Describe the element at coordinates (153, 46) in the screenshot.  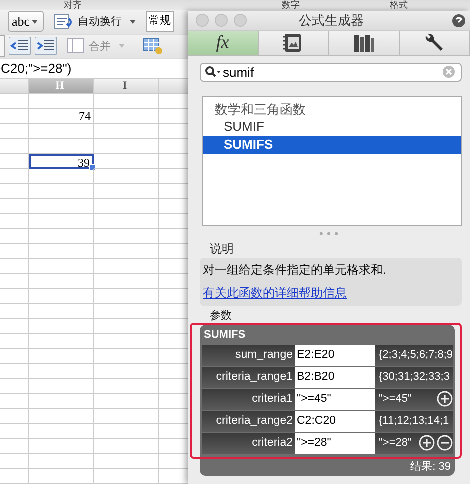
I see `format-table-icon` at that location.